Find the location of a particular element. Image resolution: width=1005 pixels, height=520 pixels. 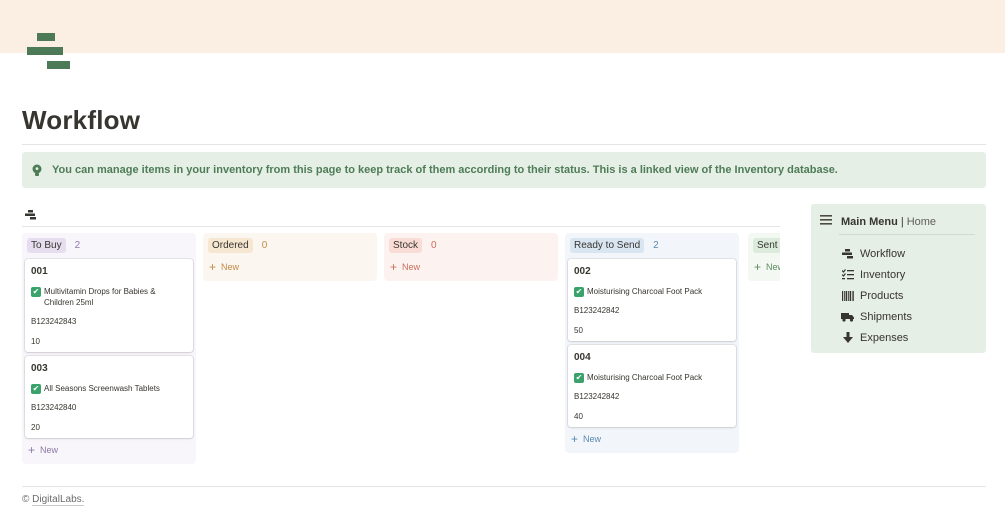

column-status-tag: Sent to is located at coordinates (766, 245).